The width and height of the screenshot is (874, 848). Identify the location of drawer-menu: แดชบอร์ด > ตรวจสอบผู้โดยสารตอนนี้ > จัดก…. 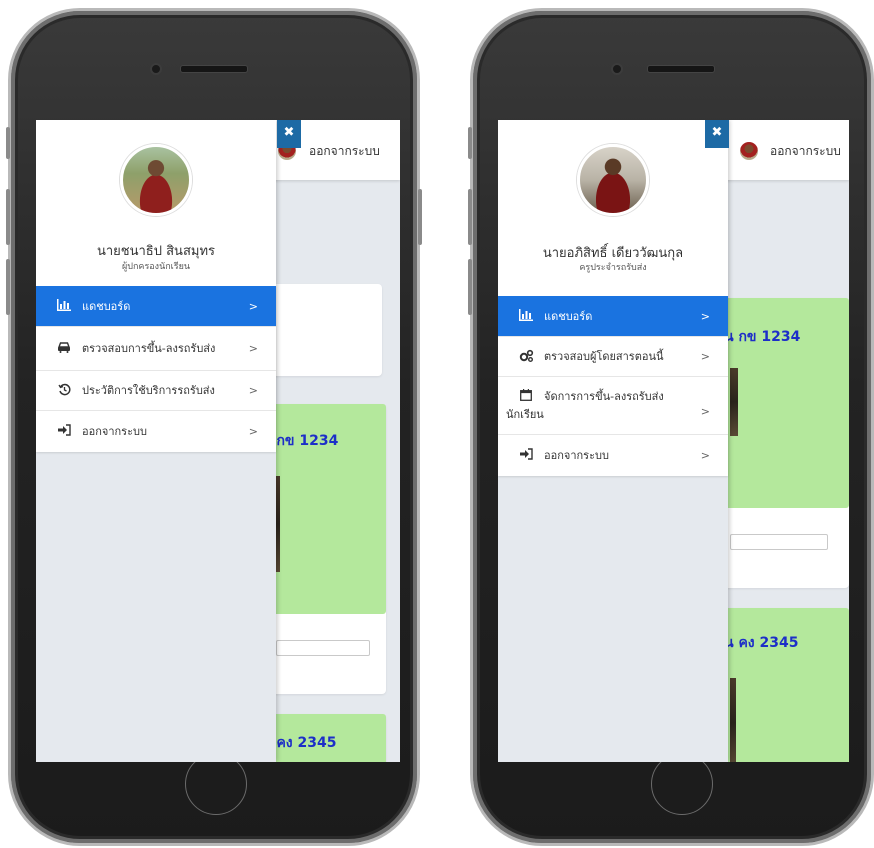
(613, 386).